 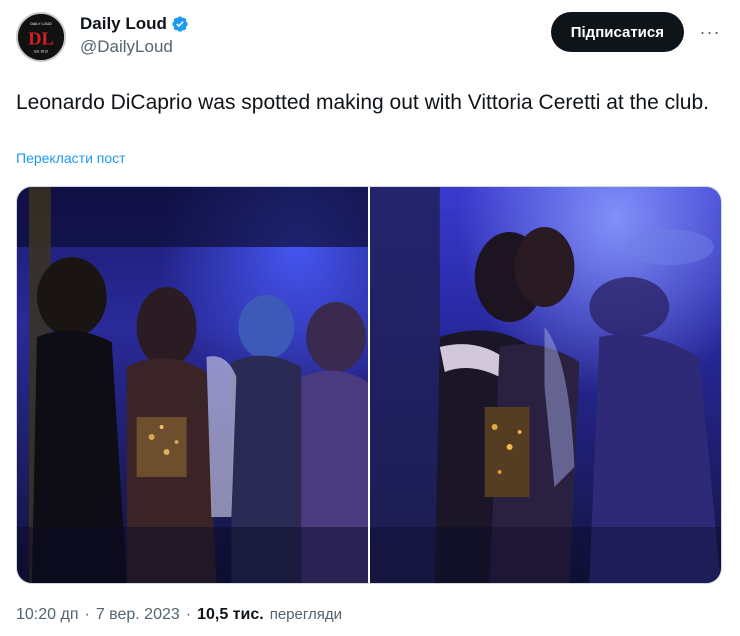 What do you see at coordinates (180, 24) in the screenshot?
I see `verified-badge-icon` at bounding box center [180, 24].